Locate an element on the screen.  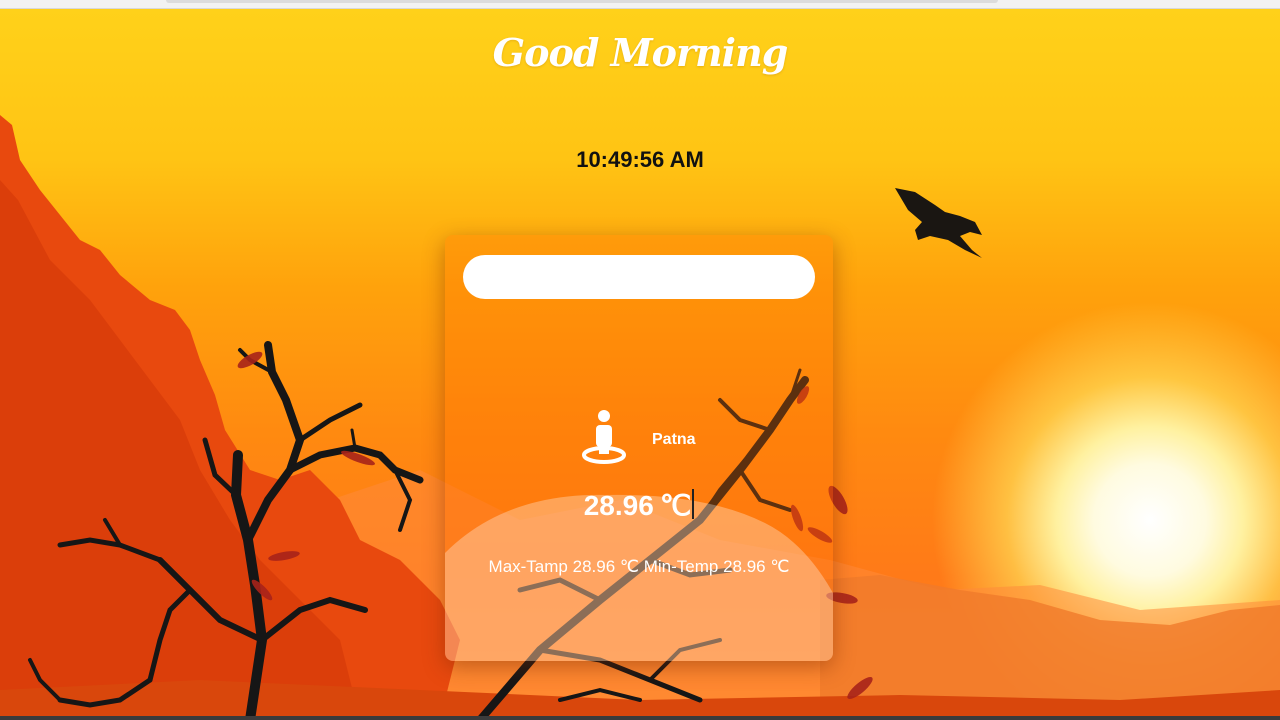
min-max-temperature: Max-Tamp 28.96 ℃ Min-Temp 28.96 ℃ is located at coordinates (639, 567).